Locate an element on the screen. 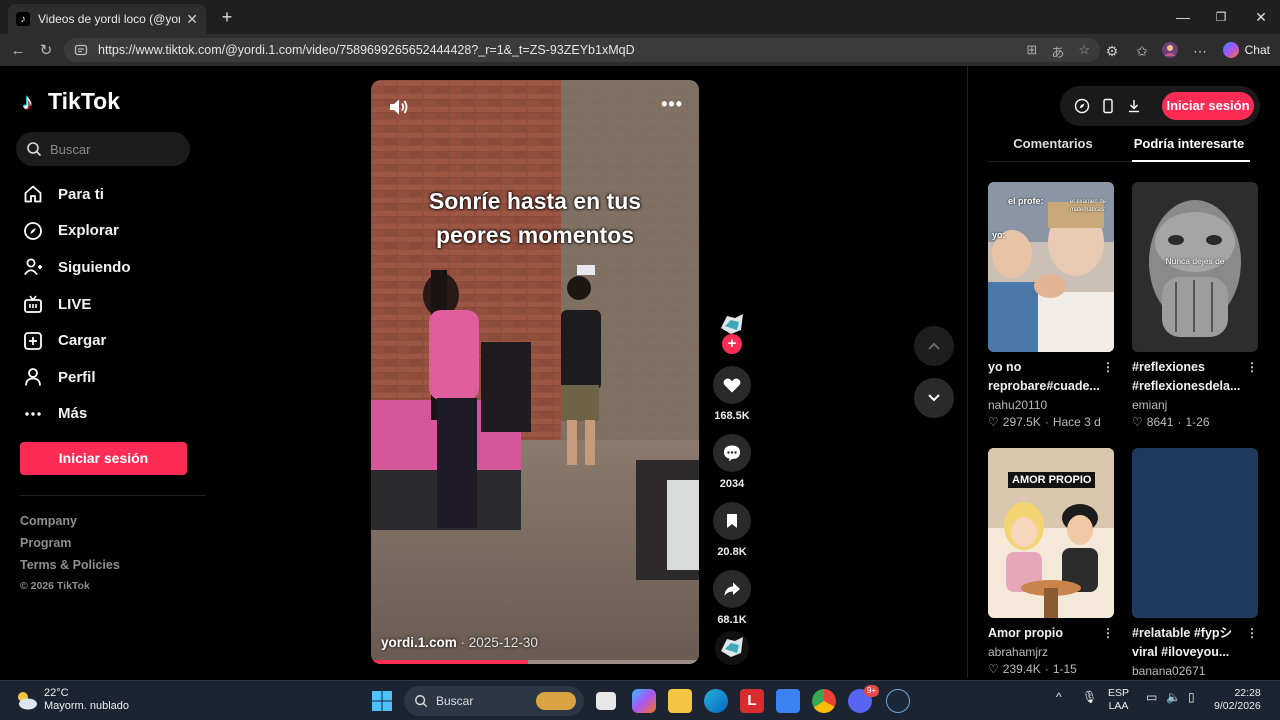  tab-close-icon: ✕ is located at coordinates (192, 19).